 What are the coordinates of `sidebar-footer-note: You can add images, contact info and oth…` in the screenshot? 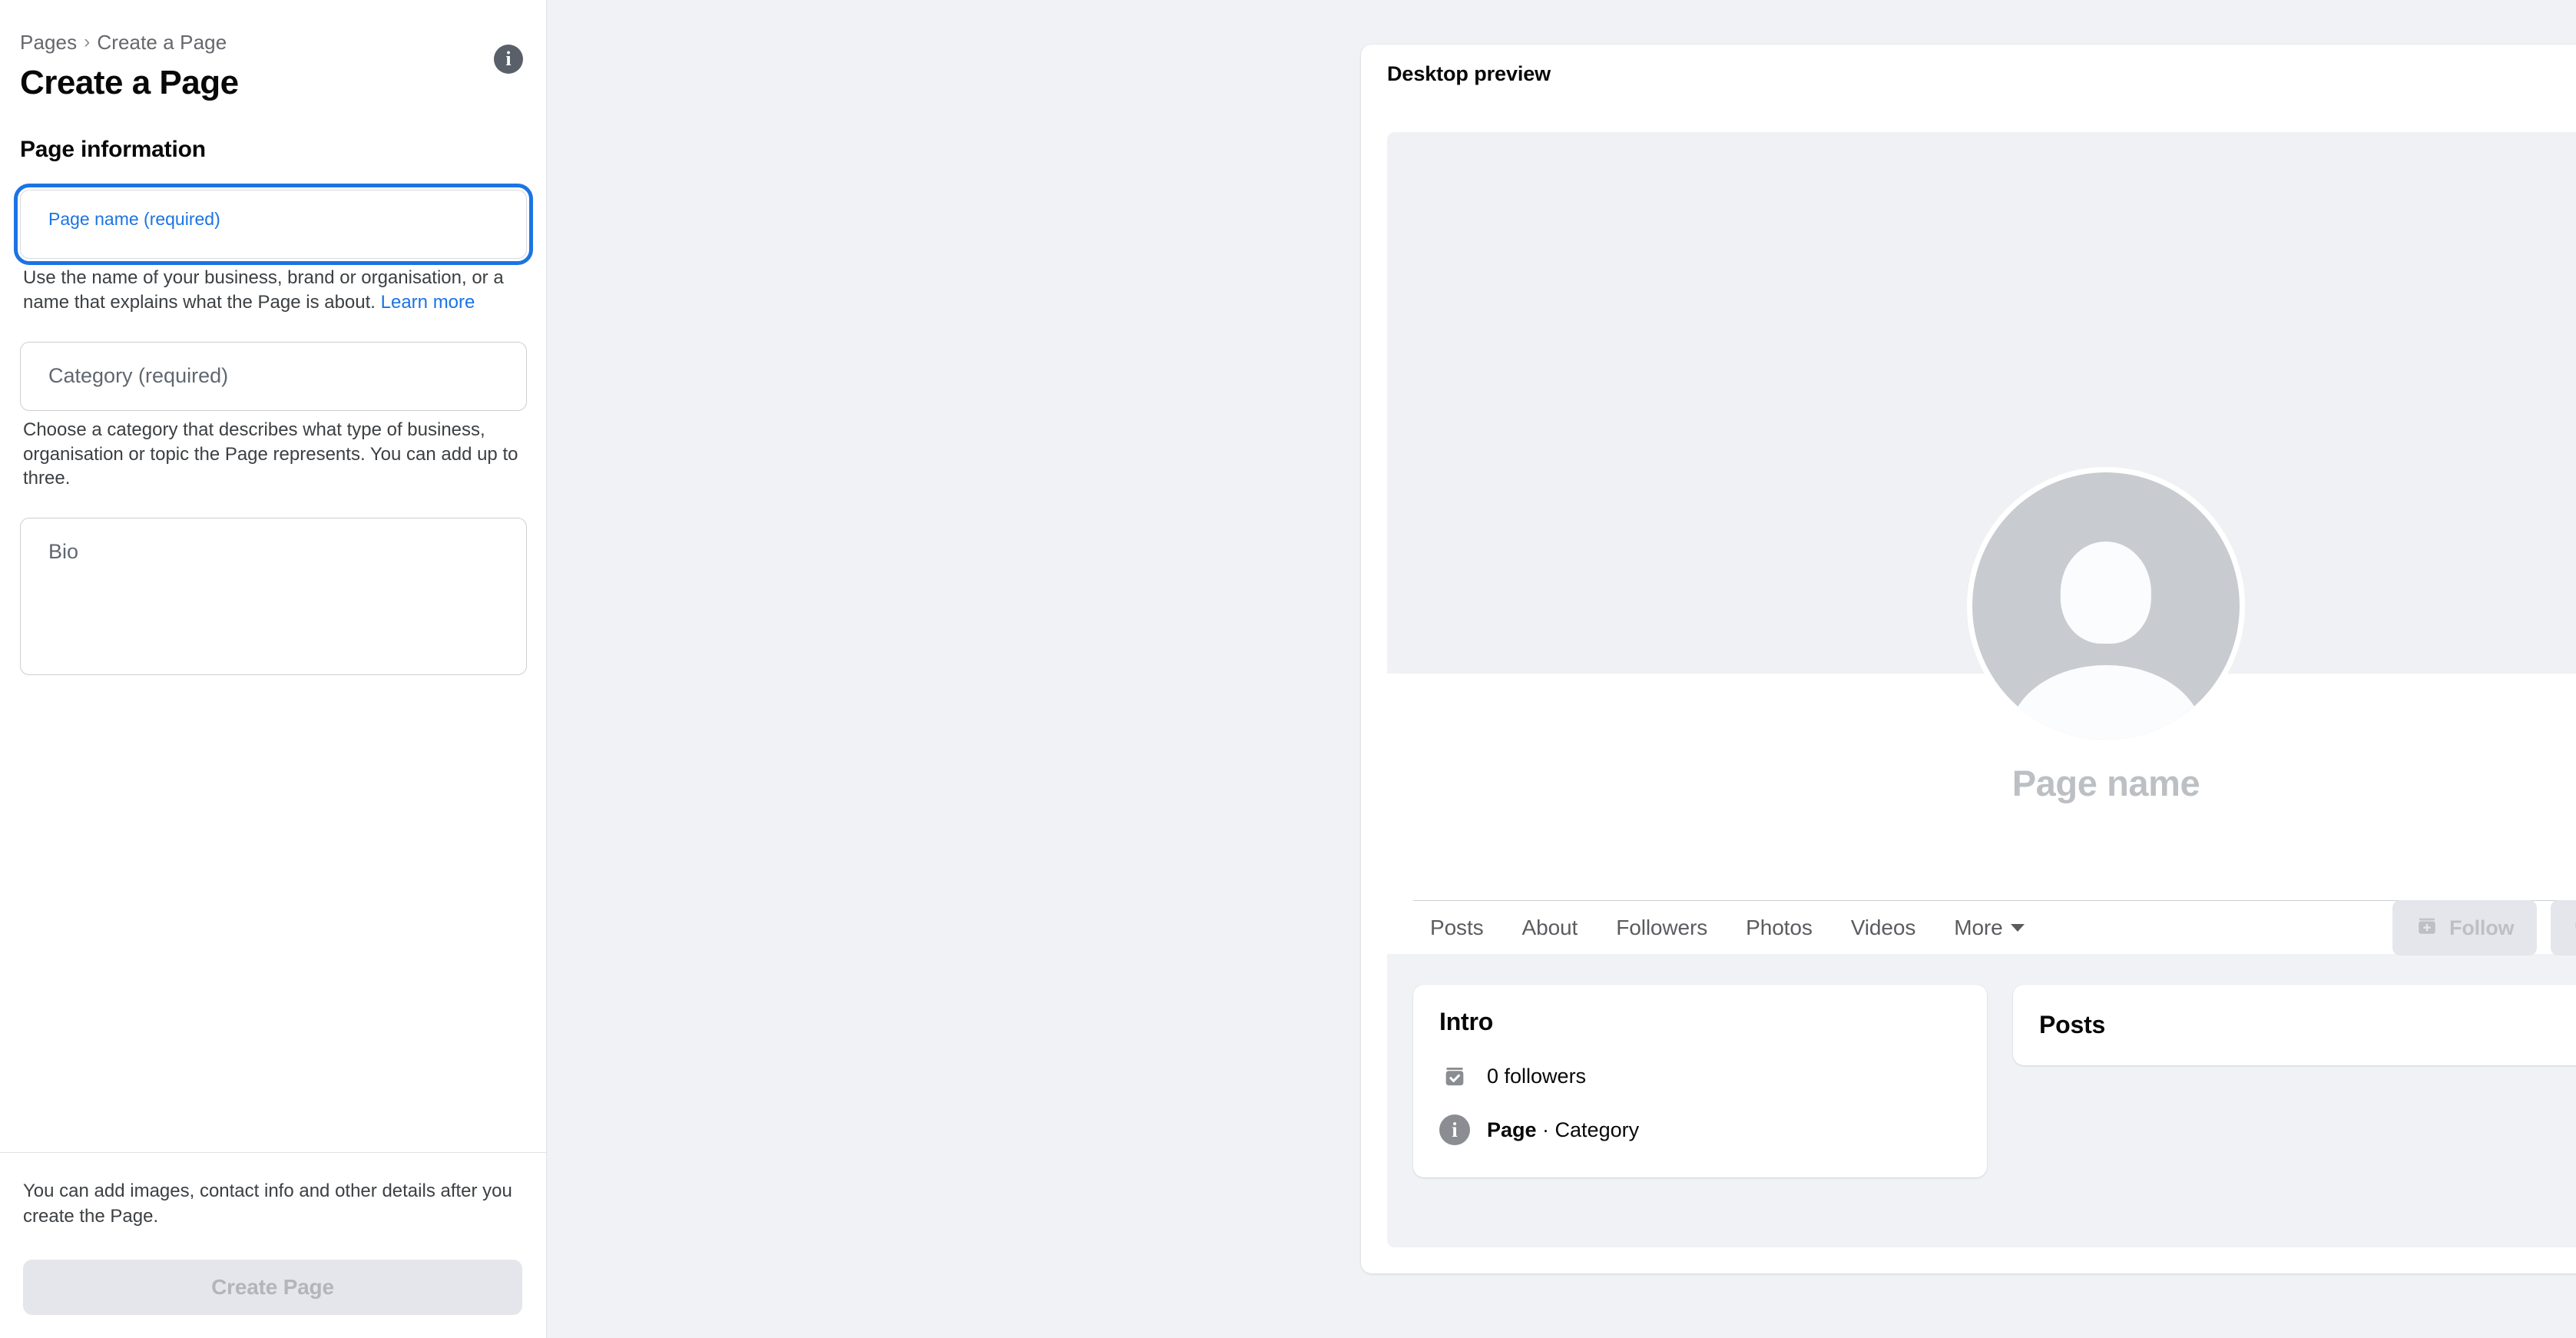 It's located at (267, 1204).